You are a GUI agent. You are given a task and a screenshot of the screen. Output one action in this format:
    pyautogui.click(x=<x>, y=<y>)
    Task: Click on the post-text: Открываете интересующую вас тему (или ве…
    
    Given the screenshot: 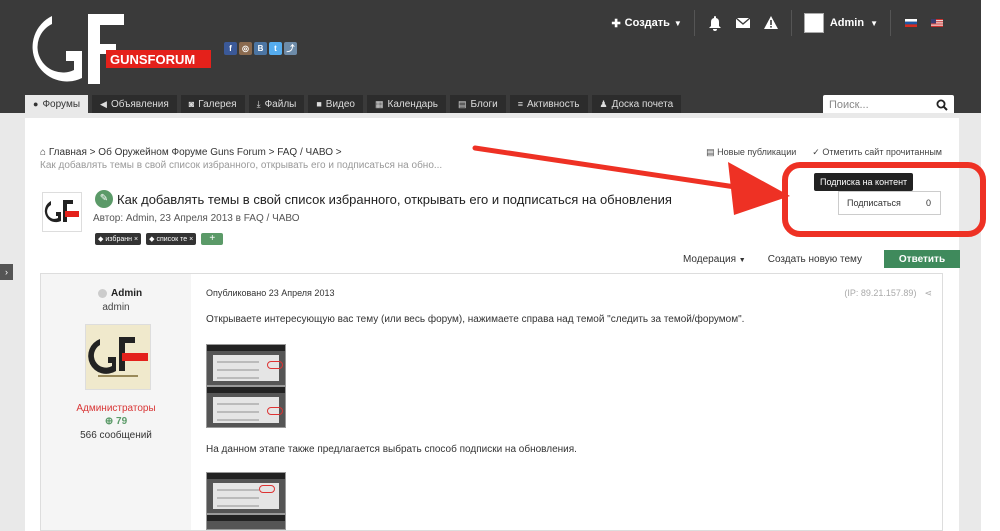 What is the action you would take?
    pyautogui.click(x=475, y=319)
    